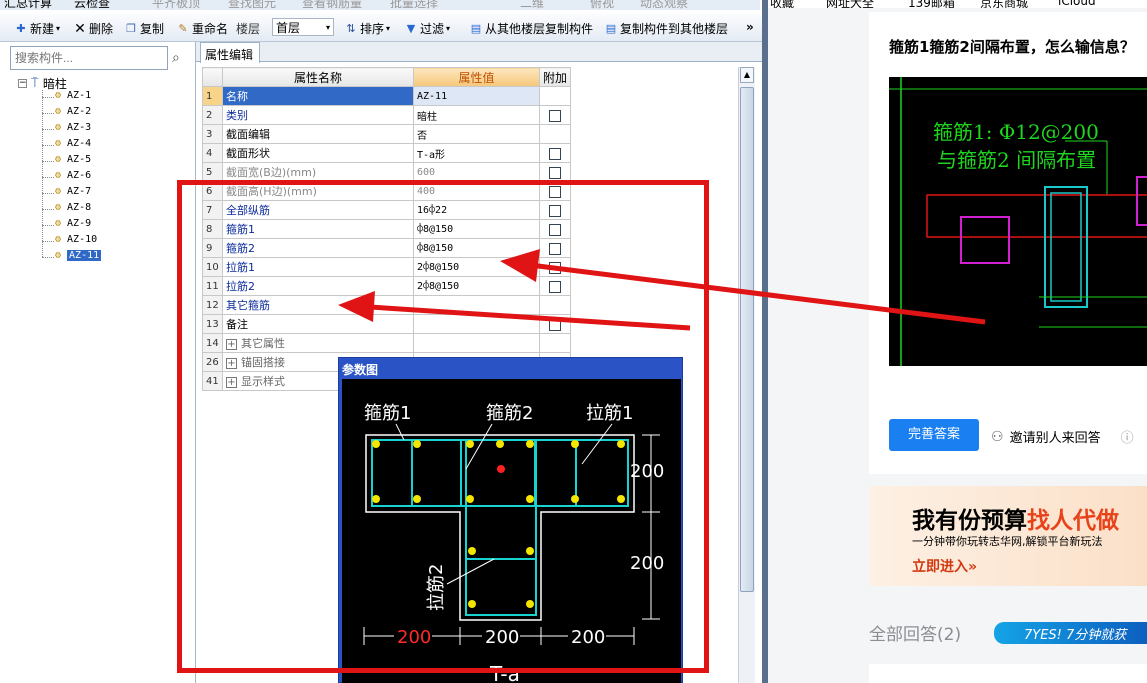  What do you see at coordinates (747, 339) in the screenshot?
I see `scroll-thumb` at bounding box center [747, 339].